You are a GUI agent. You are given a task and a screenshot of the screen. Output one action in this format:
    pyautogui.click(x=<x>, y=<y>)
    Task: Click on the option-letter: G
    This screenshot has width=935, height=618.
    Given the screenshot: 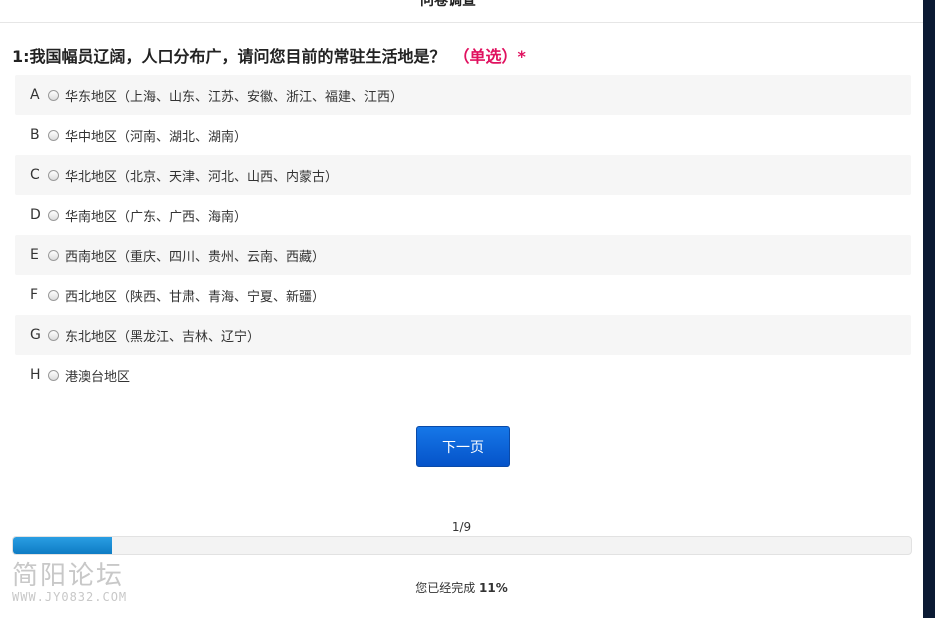 What is the action you would take?
    pyautogui.click(x=35, y=335)
    